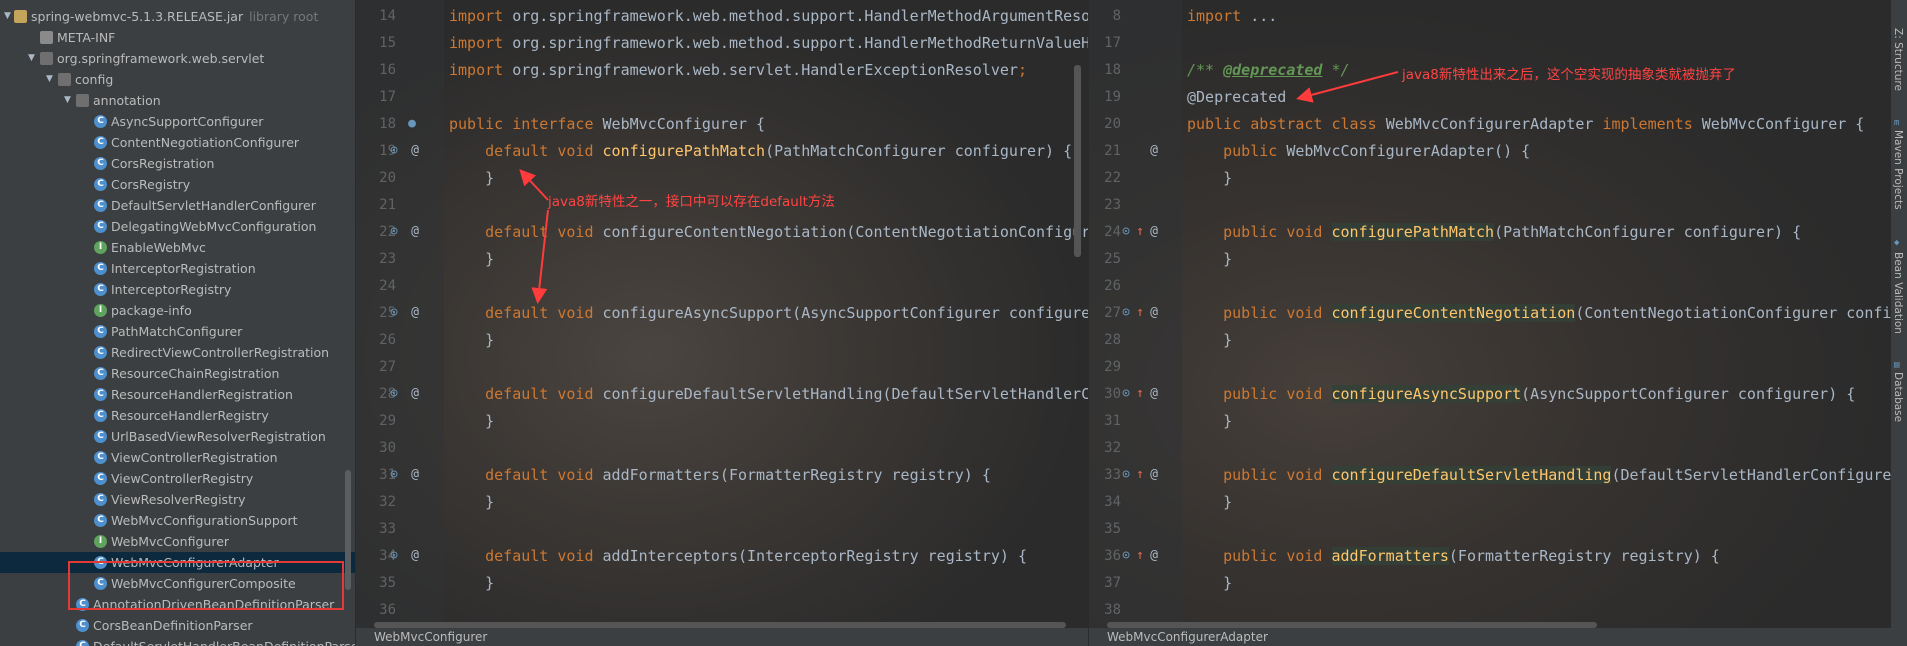 This screenshot has width=1907, height=646. What do you see at coordinates (534, 185) in the screenshot?
I see `arrow-to-default` at bounding box center [534, 185].